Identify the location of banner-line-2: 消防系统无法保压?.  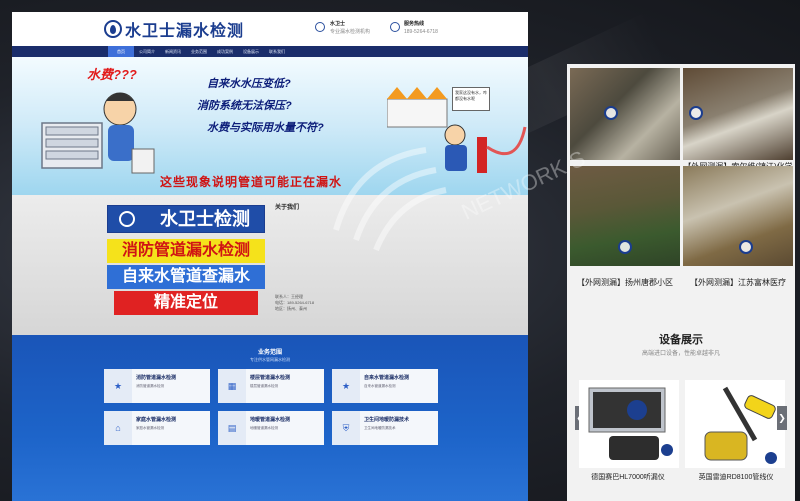
(244, 106).